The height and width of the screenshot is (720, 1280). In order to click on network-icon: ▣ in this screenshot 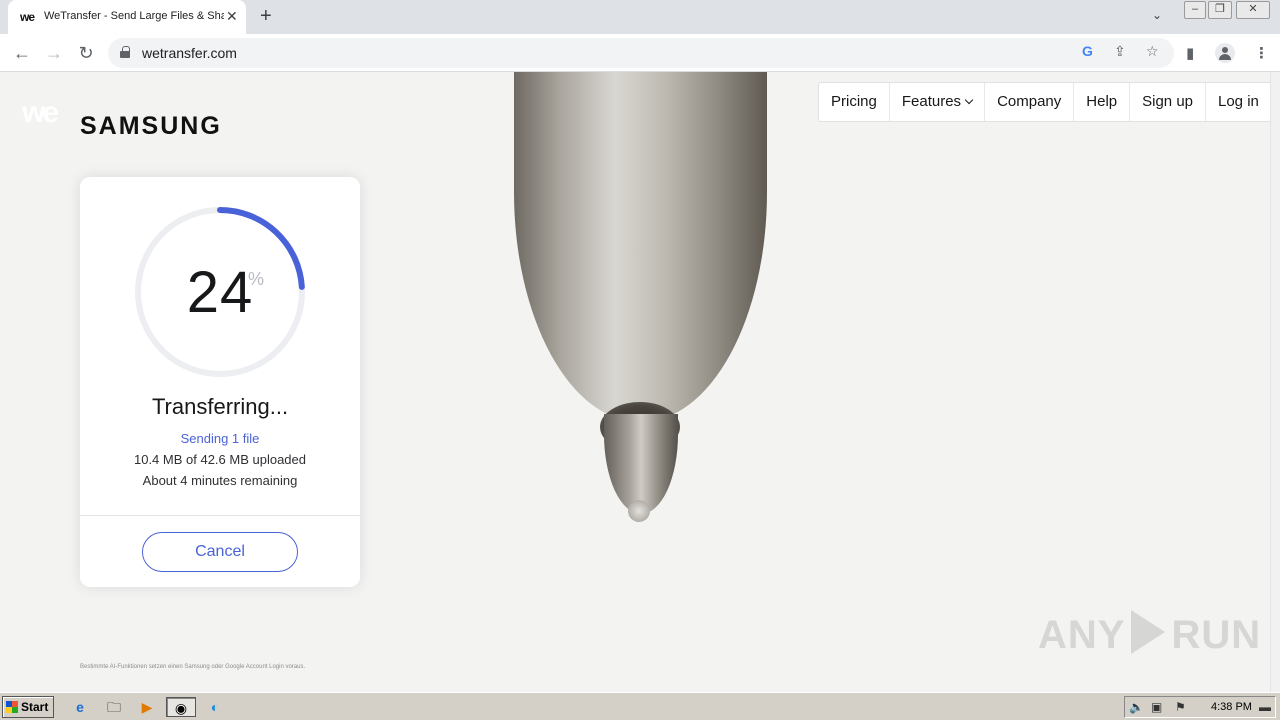, I will do `click(1156, 707)`.